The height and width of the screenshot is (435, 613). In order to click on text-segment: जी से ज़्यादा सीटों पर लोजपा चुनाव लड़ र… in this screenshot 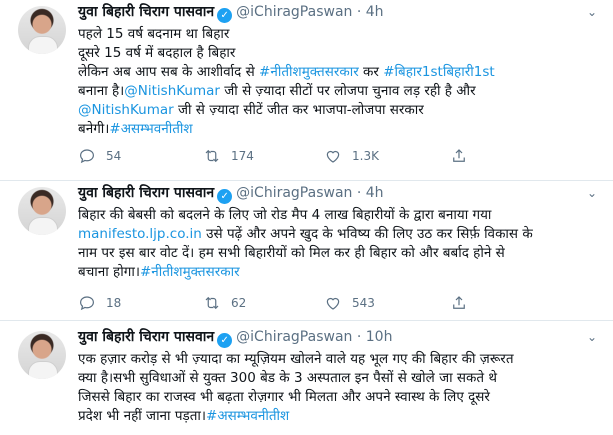, I will do `click(347, 91)`.